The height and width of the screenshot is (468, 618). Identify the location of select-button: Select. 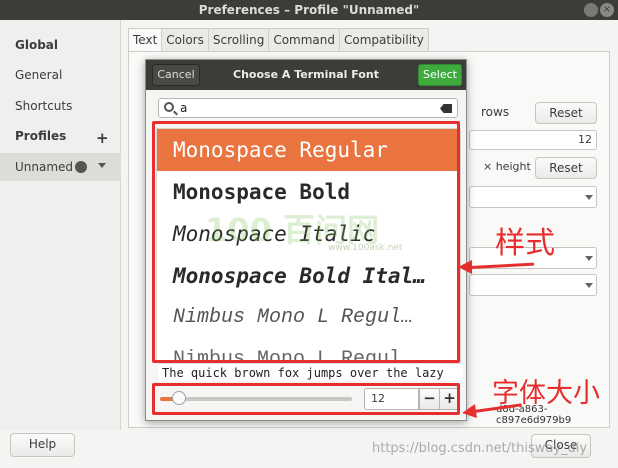
(440, 75).